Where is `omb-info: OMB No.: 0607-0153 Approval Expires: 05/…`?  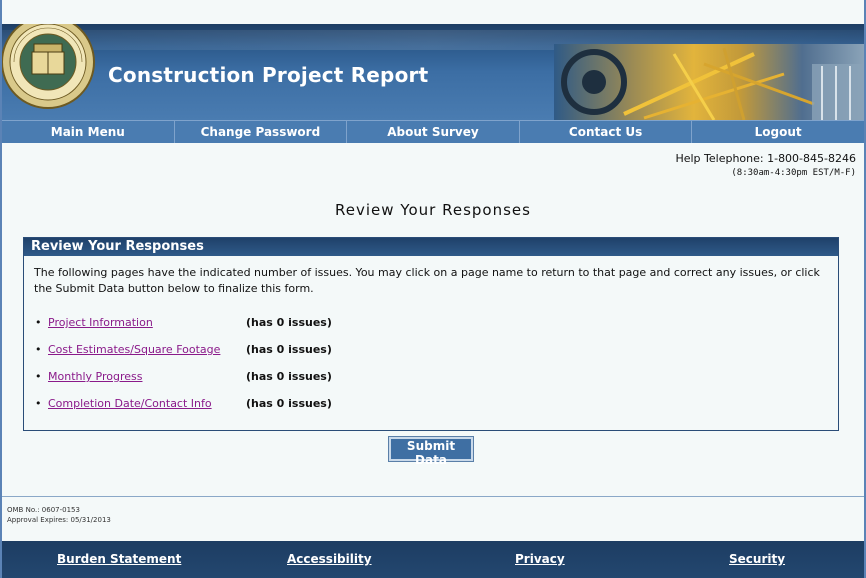
omb-info: OMB No.: 0607-0153 Approval Expires: 05/… is located at coordinates (59, 515).